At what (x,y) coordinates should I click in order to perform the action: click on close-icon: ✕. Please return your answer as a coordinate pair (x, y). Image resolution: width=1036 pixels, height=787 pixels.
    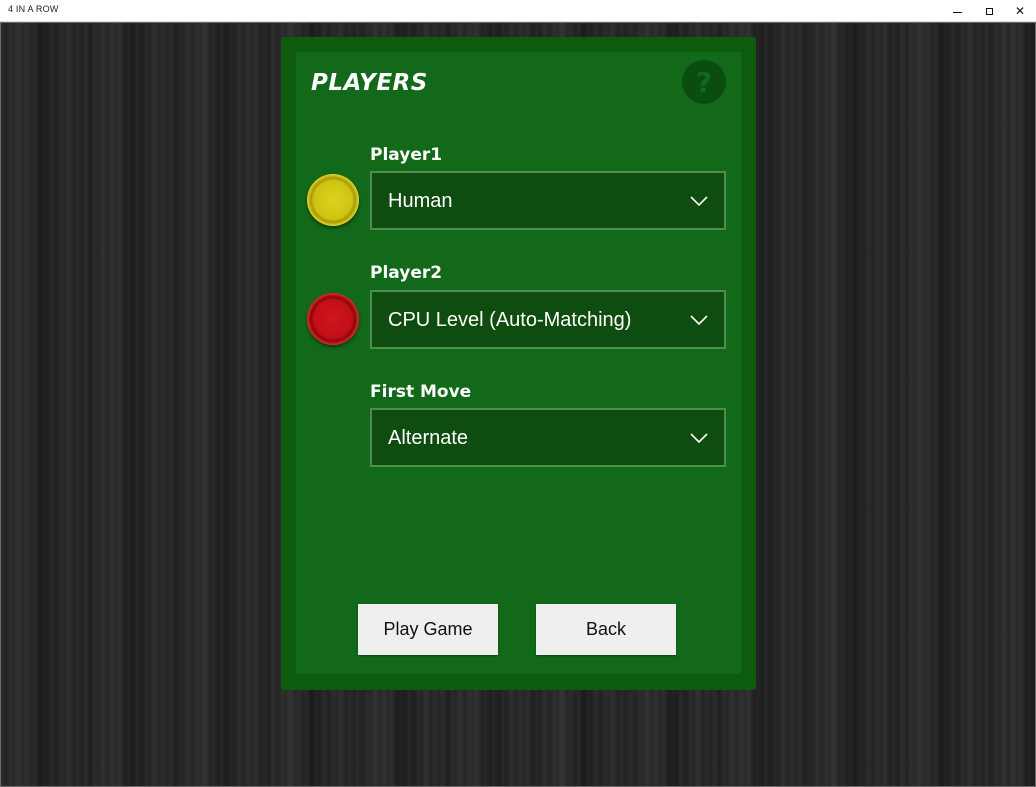
    Looking at the image, I should click on (1020, 11).